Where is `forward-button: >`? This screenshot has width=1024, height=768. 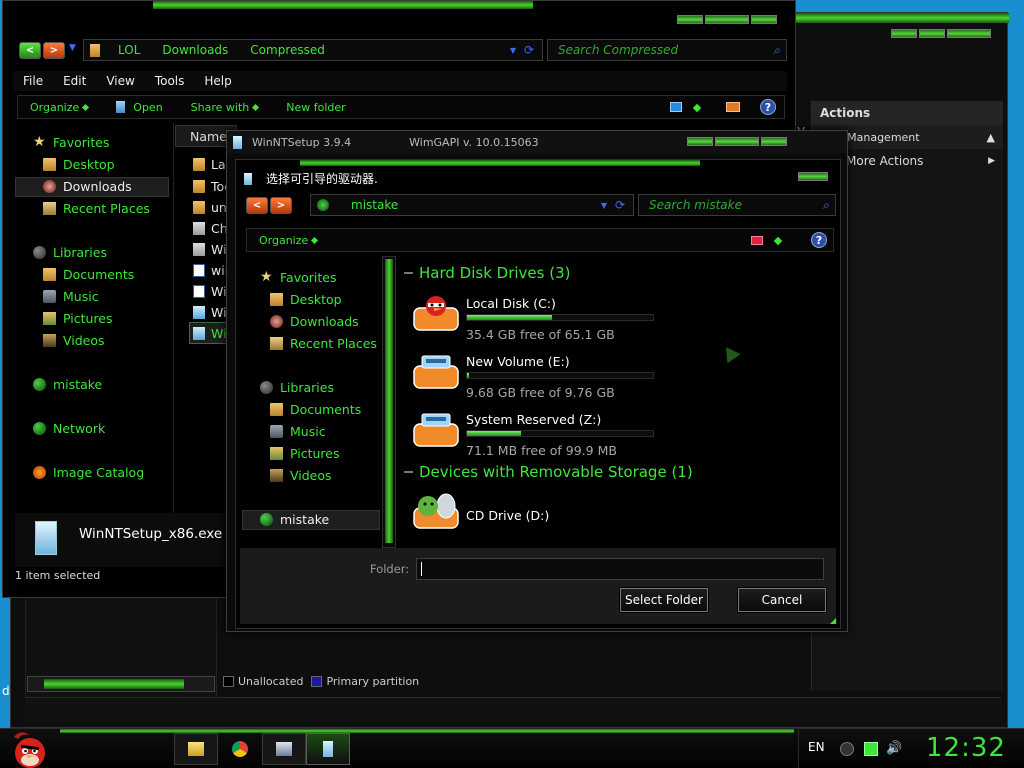 forward-button: > is located at coordinates (54, 50).